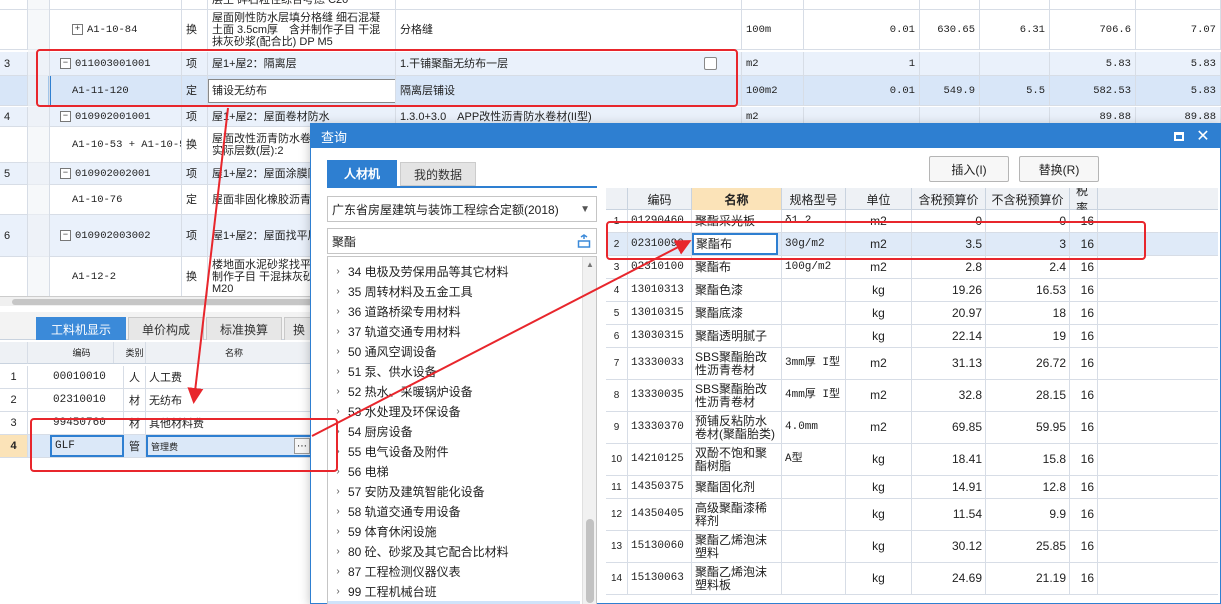  Describe the element at coordinates (454, 371) in the screenshot. I see `tree-item: › 51 泵、供水设备` at that location.